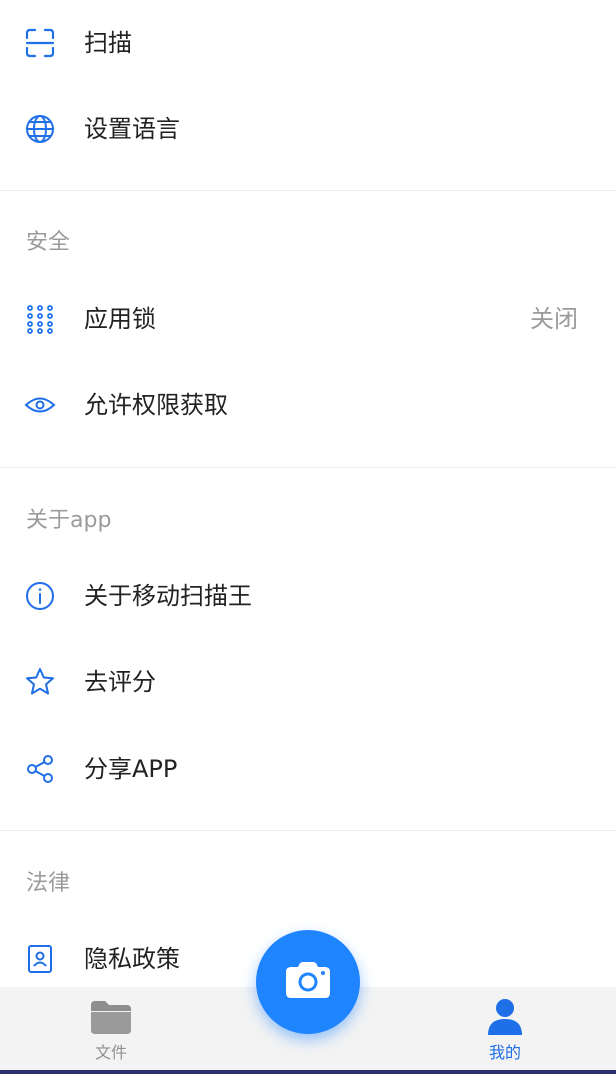 The image size is (616, 1074). Describe the element at coordinates (308, 682) in the screenshot. I see `rate-row: 去评分` at that location.